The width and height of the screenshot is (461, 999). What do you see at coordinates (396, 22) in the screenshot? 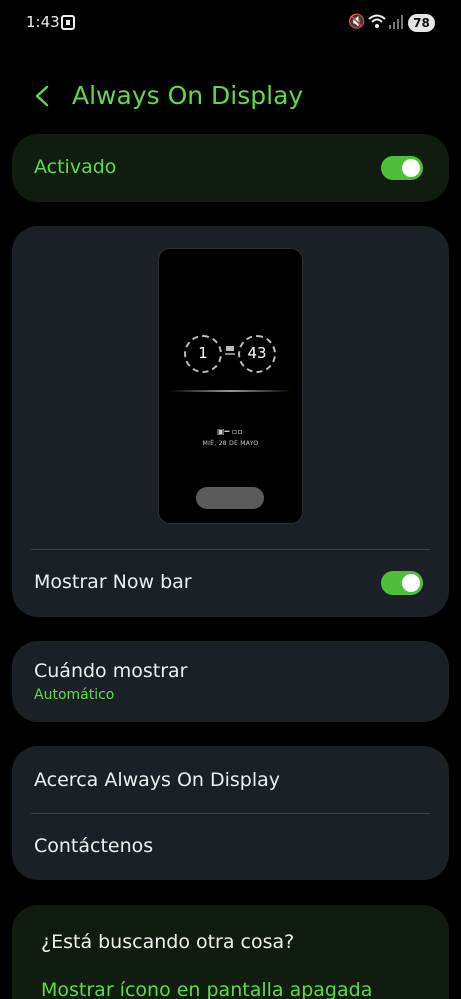
I see `signal-icon` at bounding box center [396, 22].